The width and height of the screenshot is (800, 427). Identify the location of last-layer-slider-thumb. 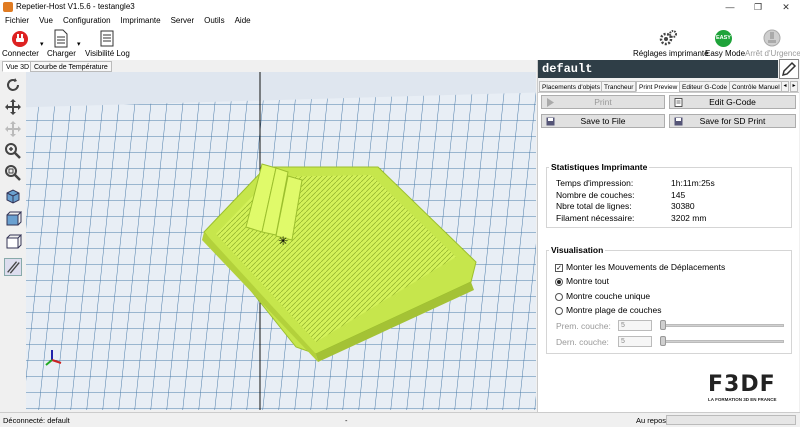
(663, 341).